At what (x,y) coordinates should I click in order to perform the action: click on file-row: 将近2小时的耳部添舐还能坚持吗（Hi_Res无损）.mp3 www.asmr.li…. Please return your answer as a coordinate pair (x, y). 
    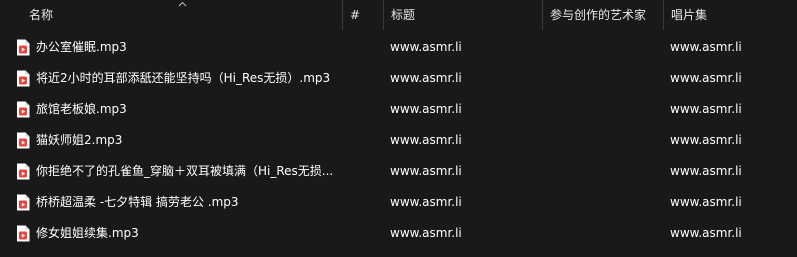
    Looking at the image, I should click on (398, 78).